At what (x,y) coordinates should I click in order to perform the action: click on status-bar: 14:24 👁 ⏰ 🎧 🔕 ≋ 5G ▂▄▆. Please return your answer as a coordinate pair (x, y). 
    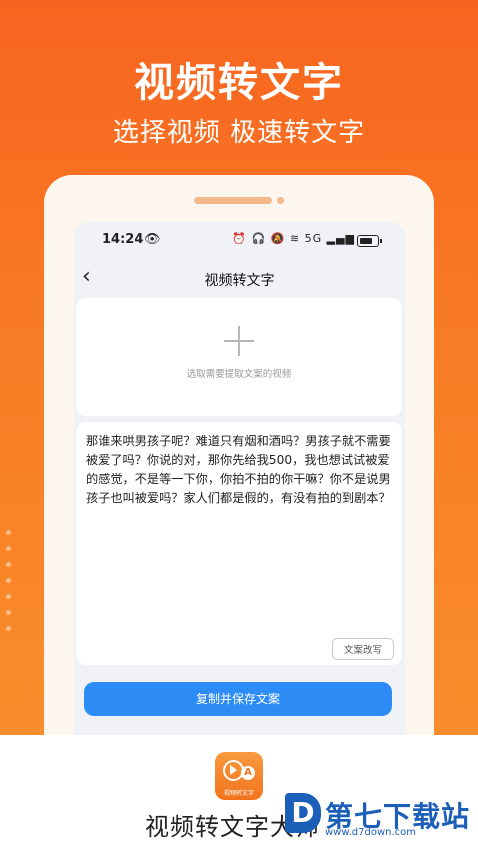
    Looking at the image, I should click on (239, 240).